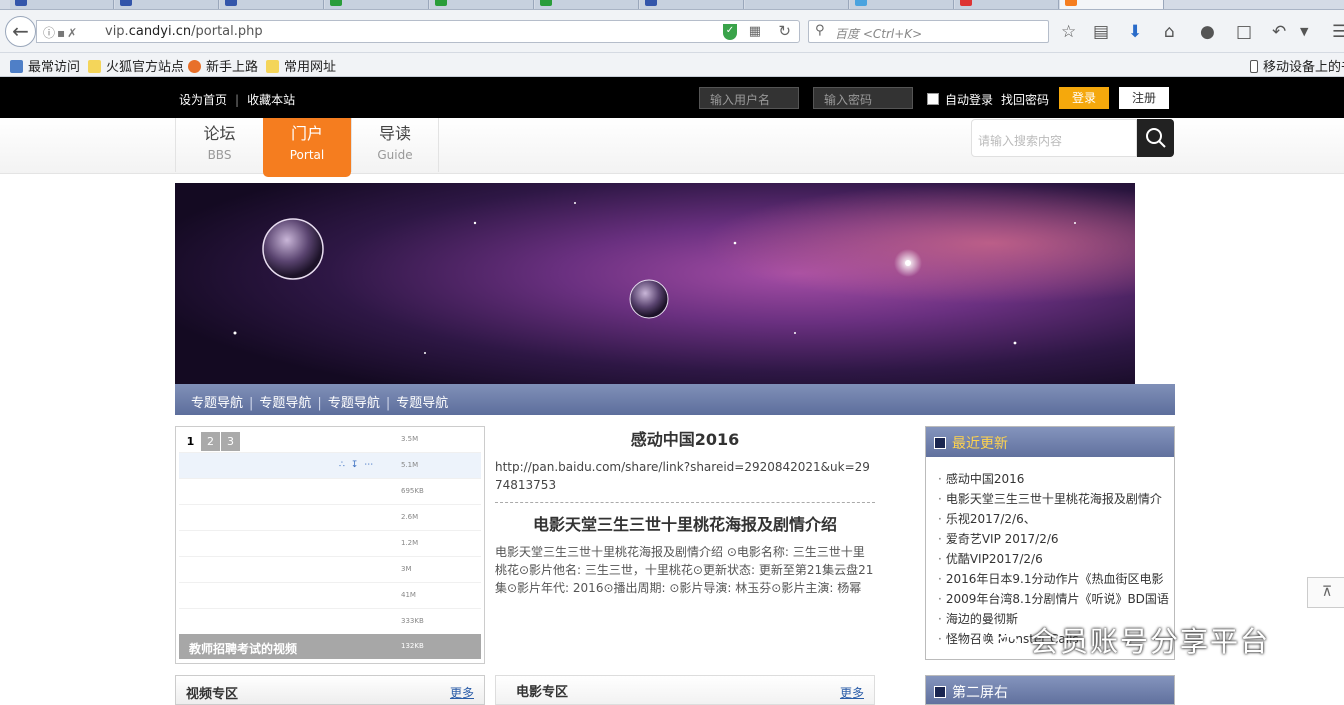 This screenshot has width=1344, height=705. I want to click on list-item: 2009年台湾8.1分剧情片《听说》BD国语, so click(1056, 599).